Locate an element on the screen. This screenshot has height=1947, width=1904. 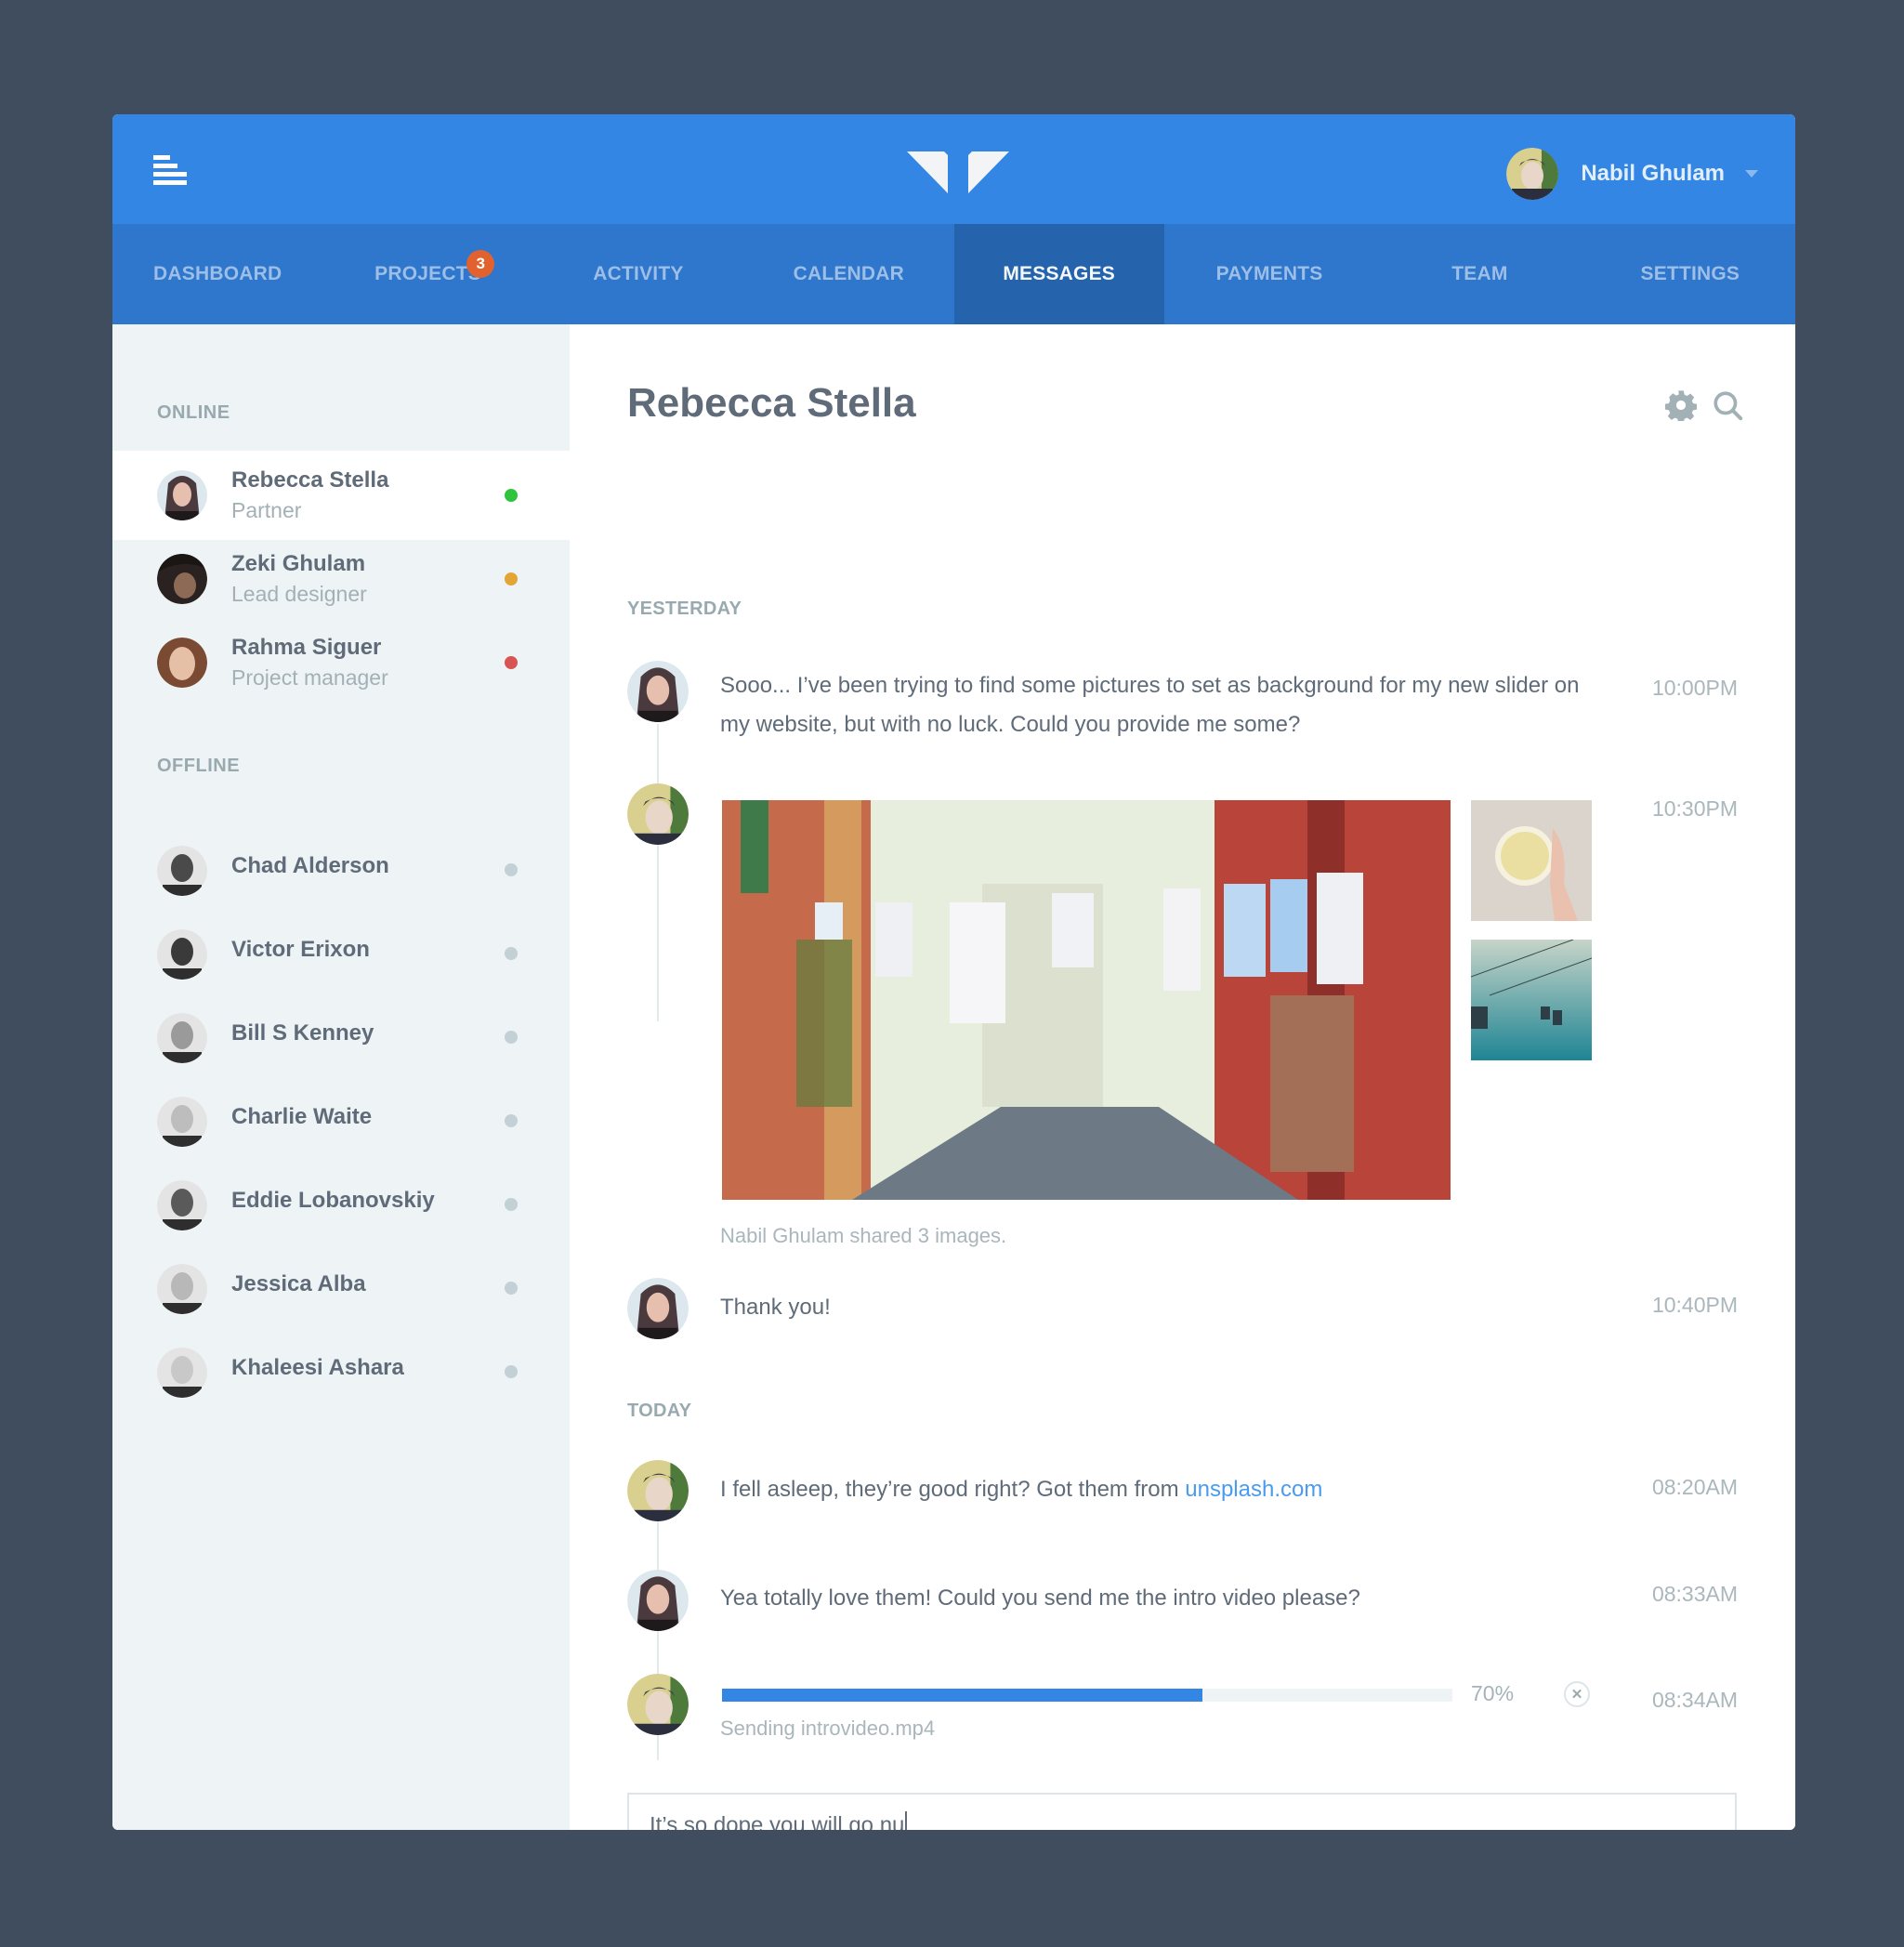
message-time: 10:00PM is located at coordinates (1694, 688).